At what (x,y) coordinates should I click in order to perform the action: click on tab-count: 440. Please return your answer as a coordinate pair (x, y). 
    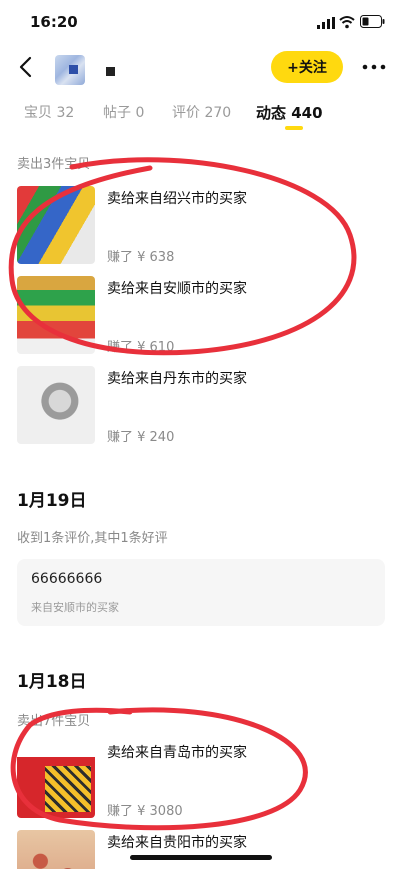
    Looking at the image, I should click on (307, 113).